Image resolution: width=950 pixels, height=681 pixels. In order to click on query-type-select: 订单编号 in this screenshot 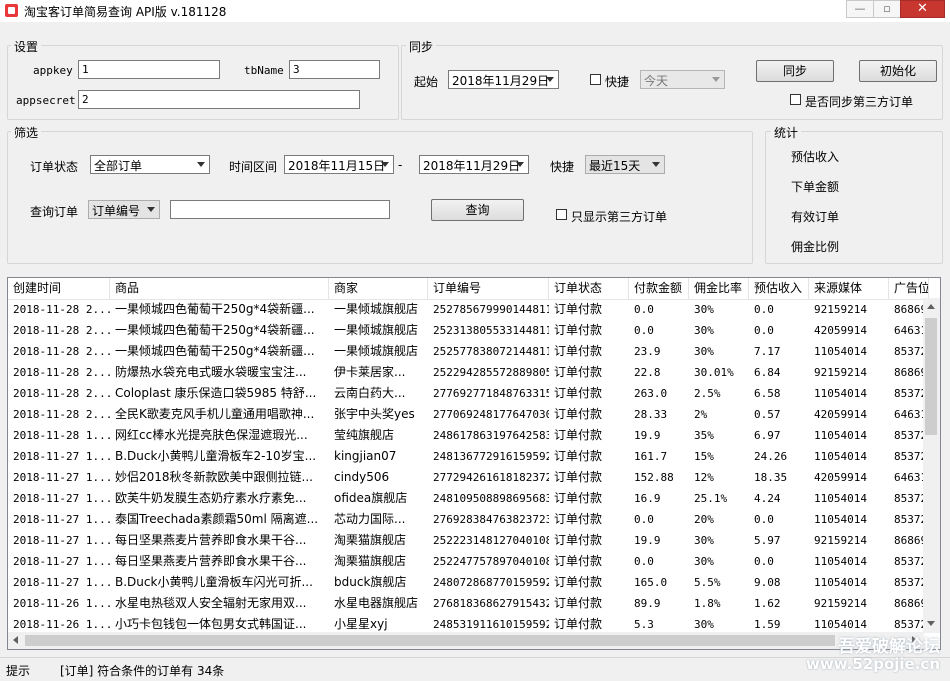, I will do `click(124, 209)`.